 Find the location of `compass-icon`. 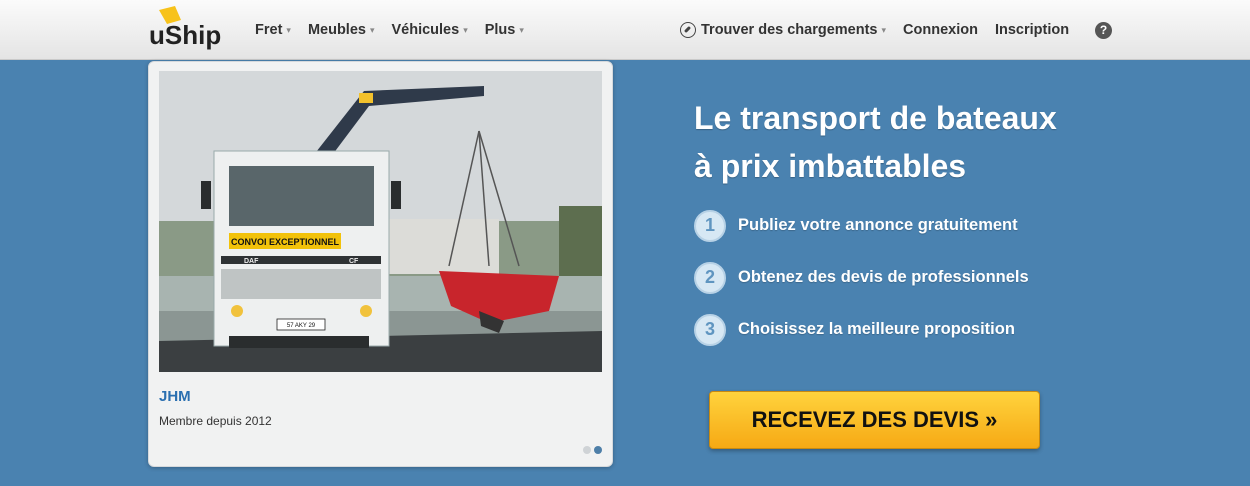

compass-icon is located at coordinates (688, 30).